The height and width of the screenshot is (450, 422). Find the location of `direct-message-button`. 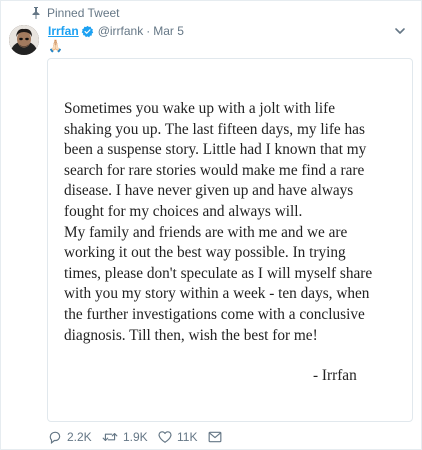

direct-message-button is located at coordinates (218, 437).